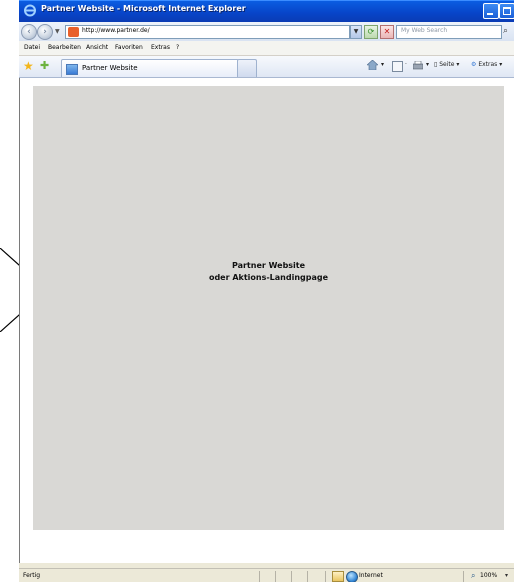  I want to click on search-input: My Web Search, so click(449, 32).